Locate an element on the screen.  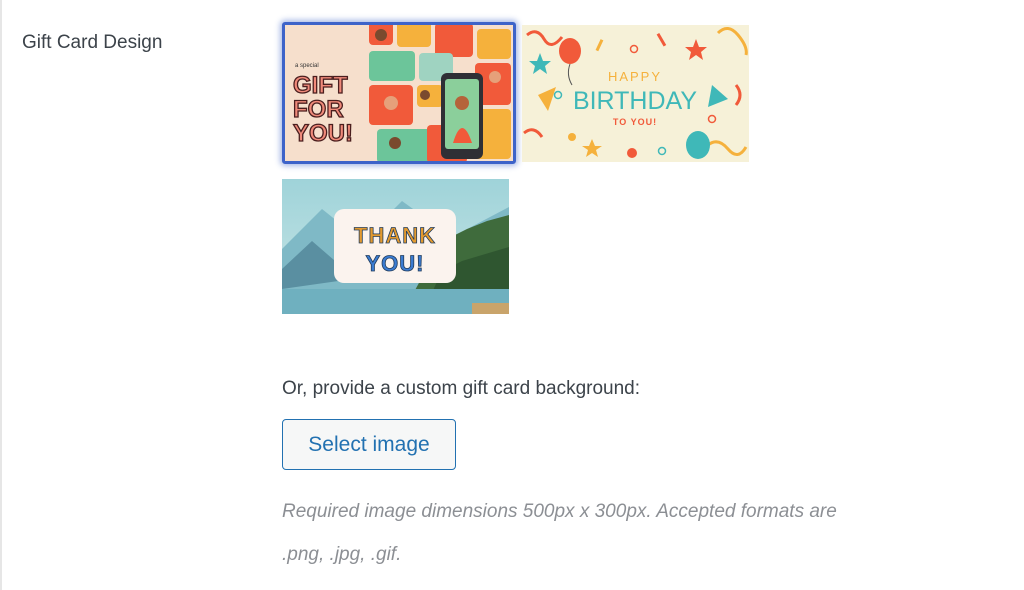
help-line-2: .png, .jpg, .gif. is located at coordinates (342, 554).